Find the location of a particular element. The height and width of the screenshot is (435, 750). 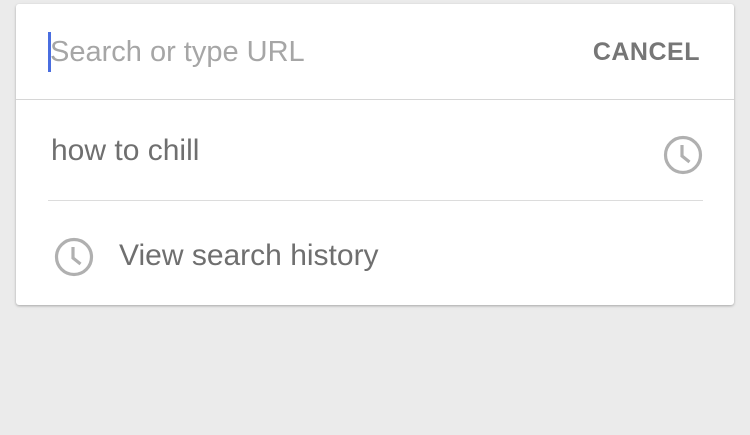

search-input is located at coordinates (300, 52).